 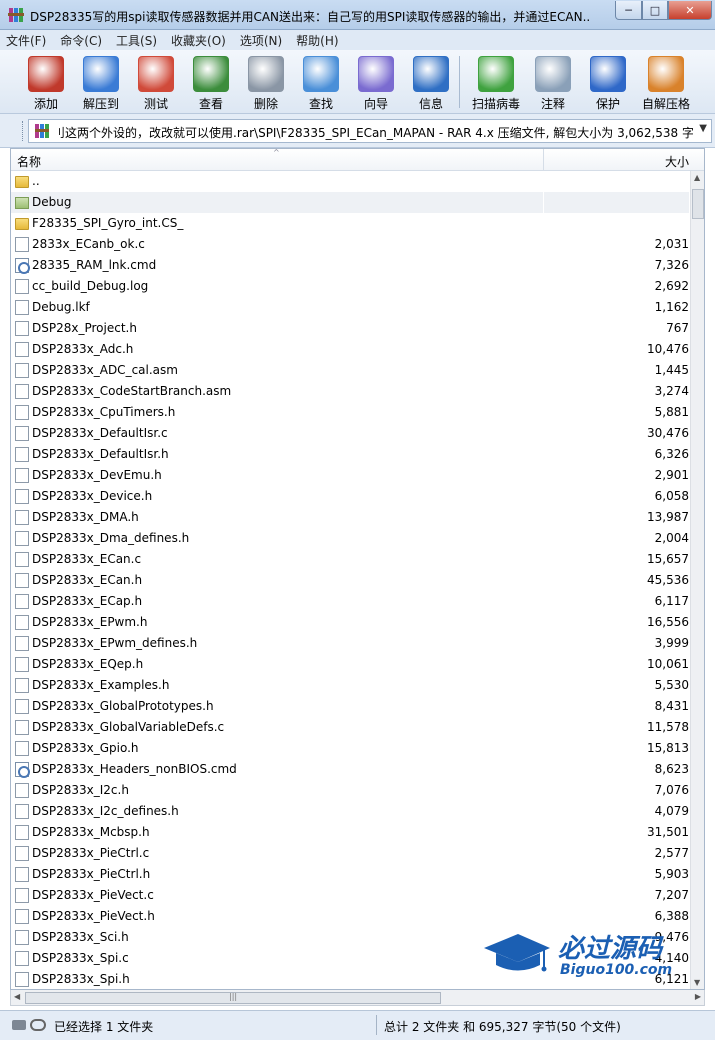 I want to click on column-header-name: 名称, so click(x=29, y=161).